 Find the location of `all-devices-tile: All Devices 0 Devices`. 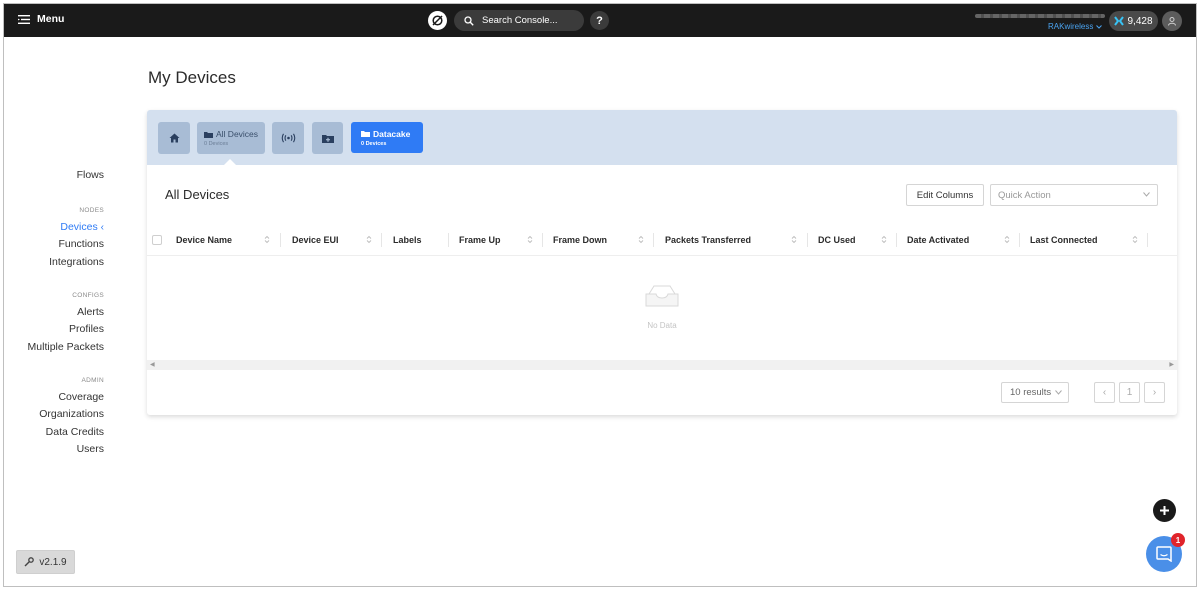

all-devices-tile: All Devices 0 Devices is located at coordinates (231, 138).